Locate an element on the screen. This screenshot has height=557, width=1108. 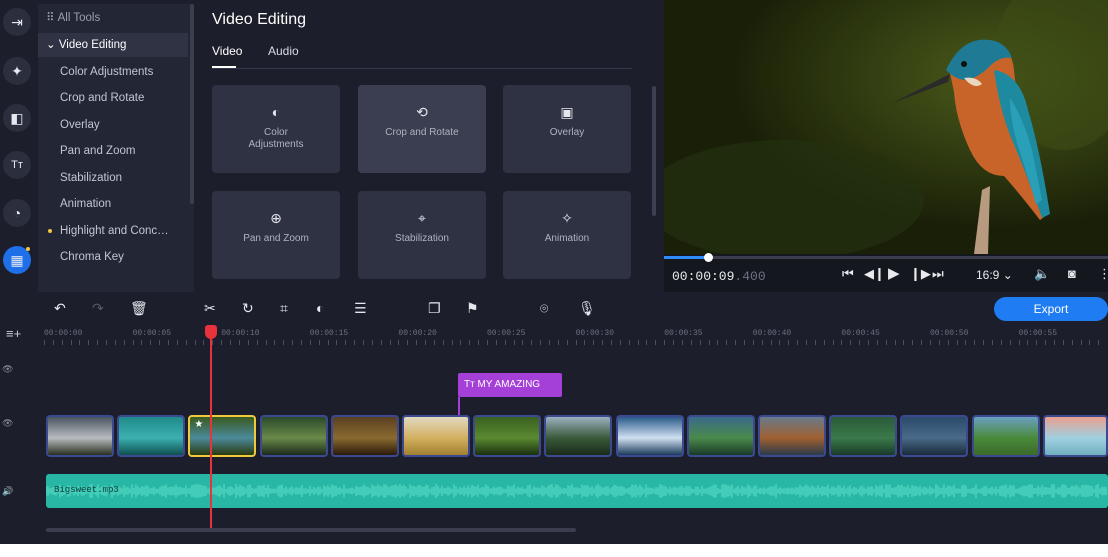
playhead-handle is located at coordinates (211, 332).